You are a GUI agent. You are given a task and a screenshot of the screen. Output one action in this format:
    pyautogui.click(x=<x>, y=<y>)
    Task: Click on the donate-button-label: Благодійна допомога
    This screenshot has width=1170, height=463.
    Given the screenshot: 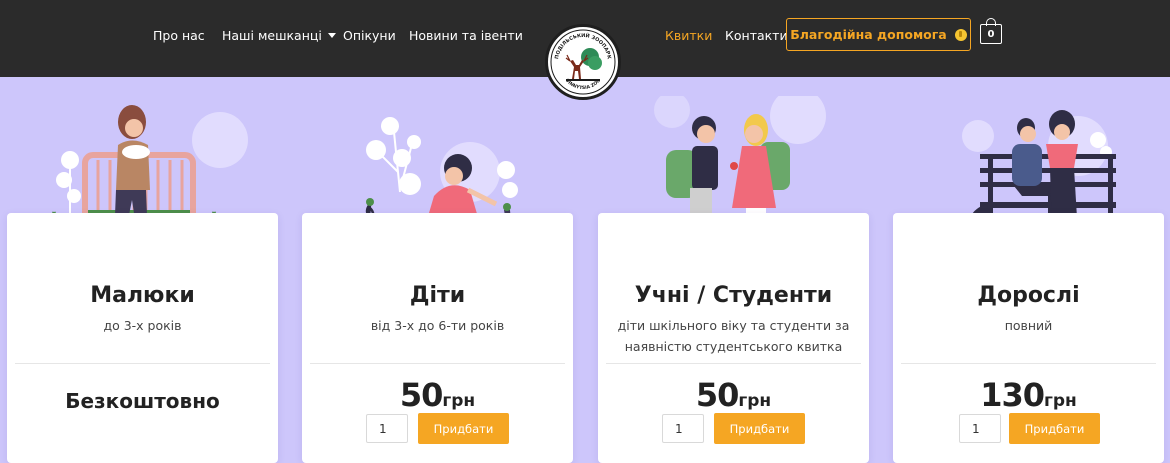 What is the action you would take?
    pyautogui.click(x=868, y=34)
    